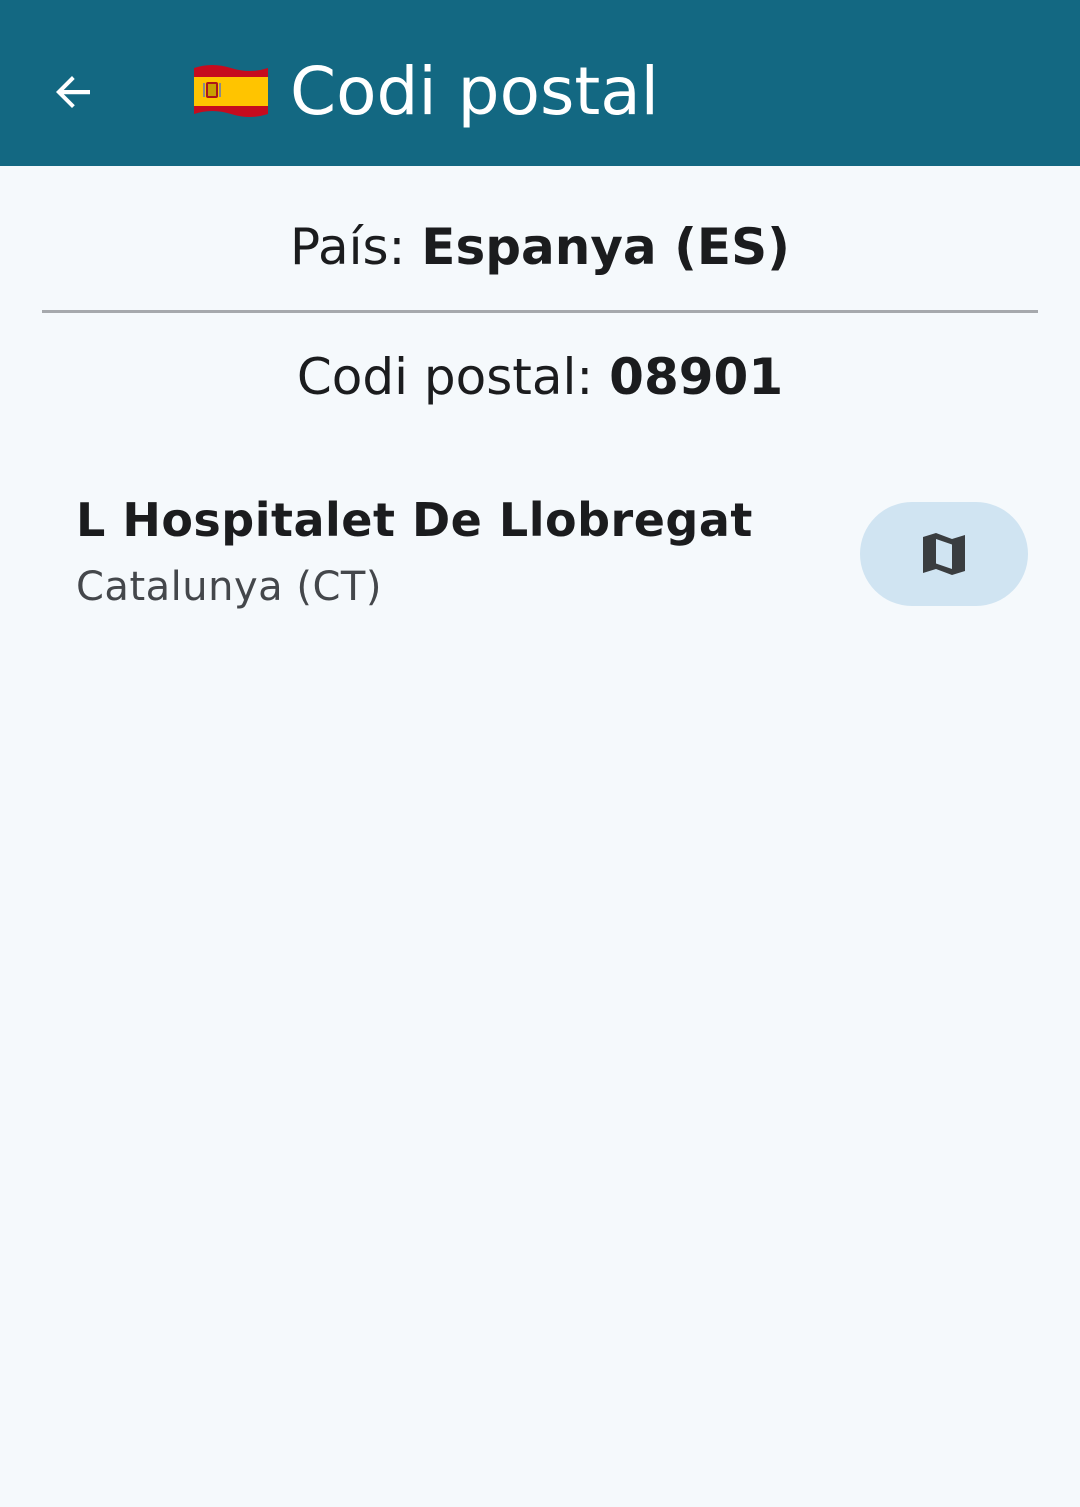  I want to click on divider, so click(540, 311).